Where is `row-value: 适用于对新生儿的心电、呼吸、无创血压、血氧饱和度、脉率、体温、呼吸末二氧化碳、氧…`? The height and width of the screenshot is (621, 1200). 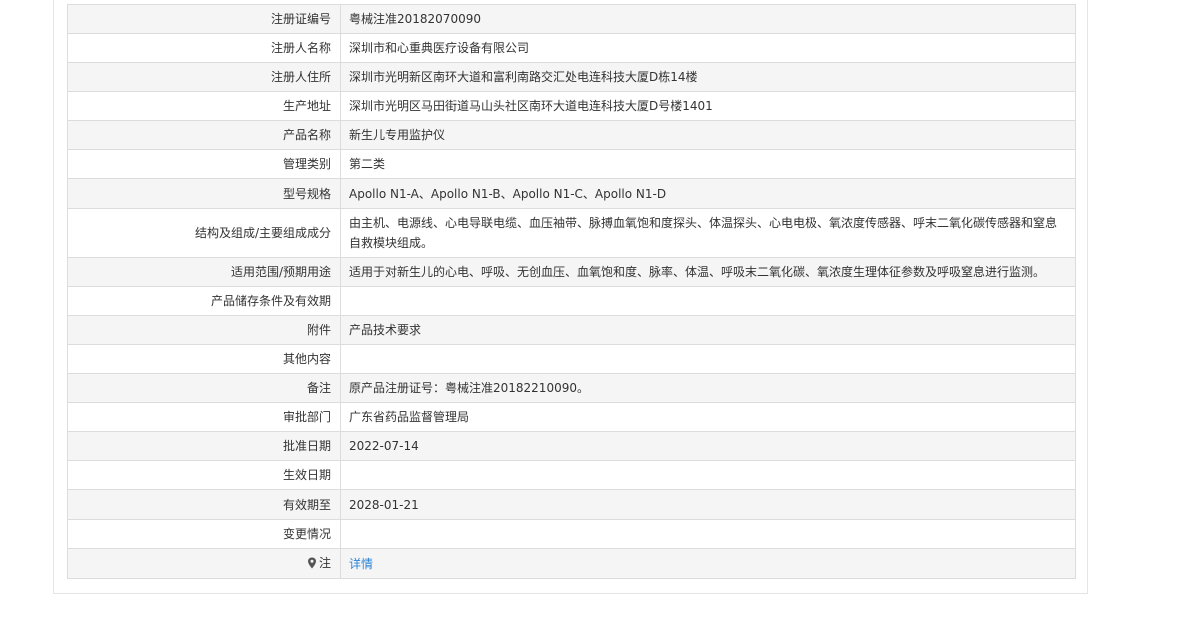 row-value: 适用于对新生儿的心电、呼吸、无创血压、血氧饱和度、脉率、体温、呼吸末二氧化碳、氧… is located at coordinates (708, 272).